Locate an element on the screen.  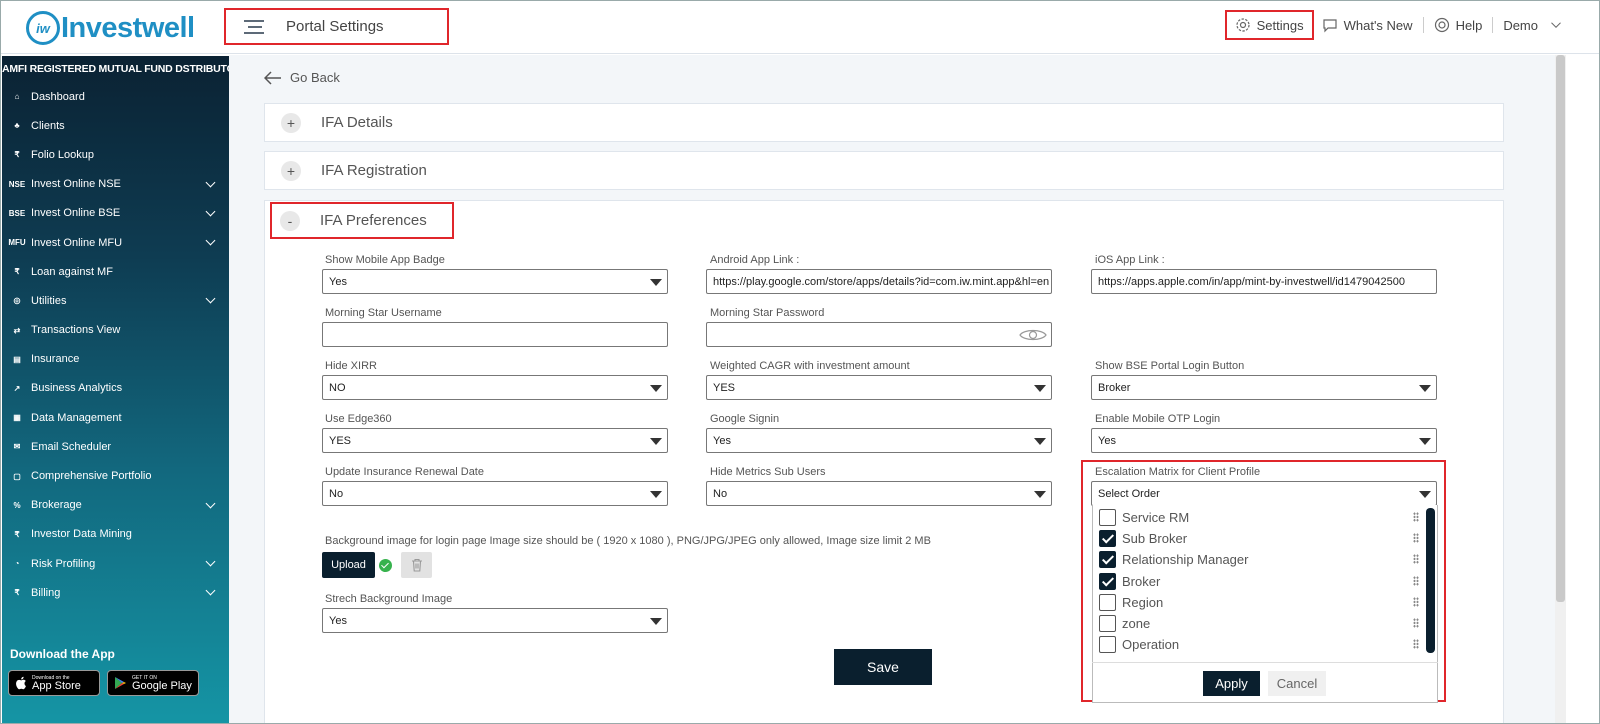
eye-icon is located at coordinates (1033, 335).